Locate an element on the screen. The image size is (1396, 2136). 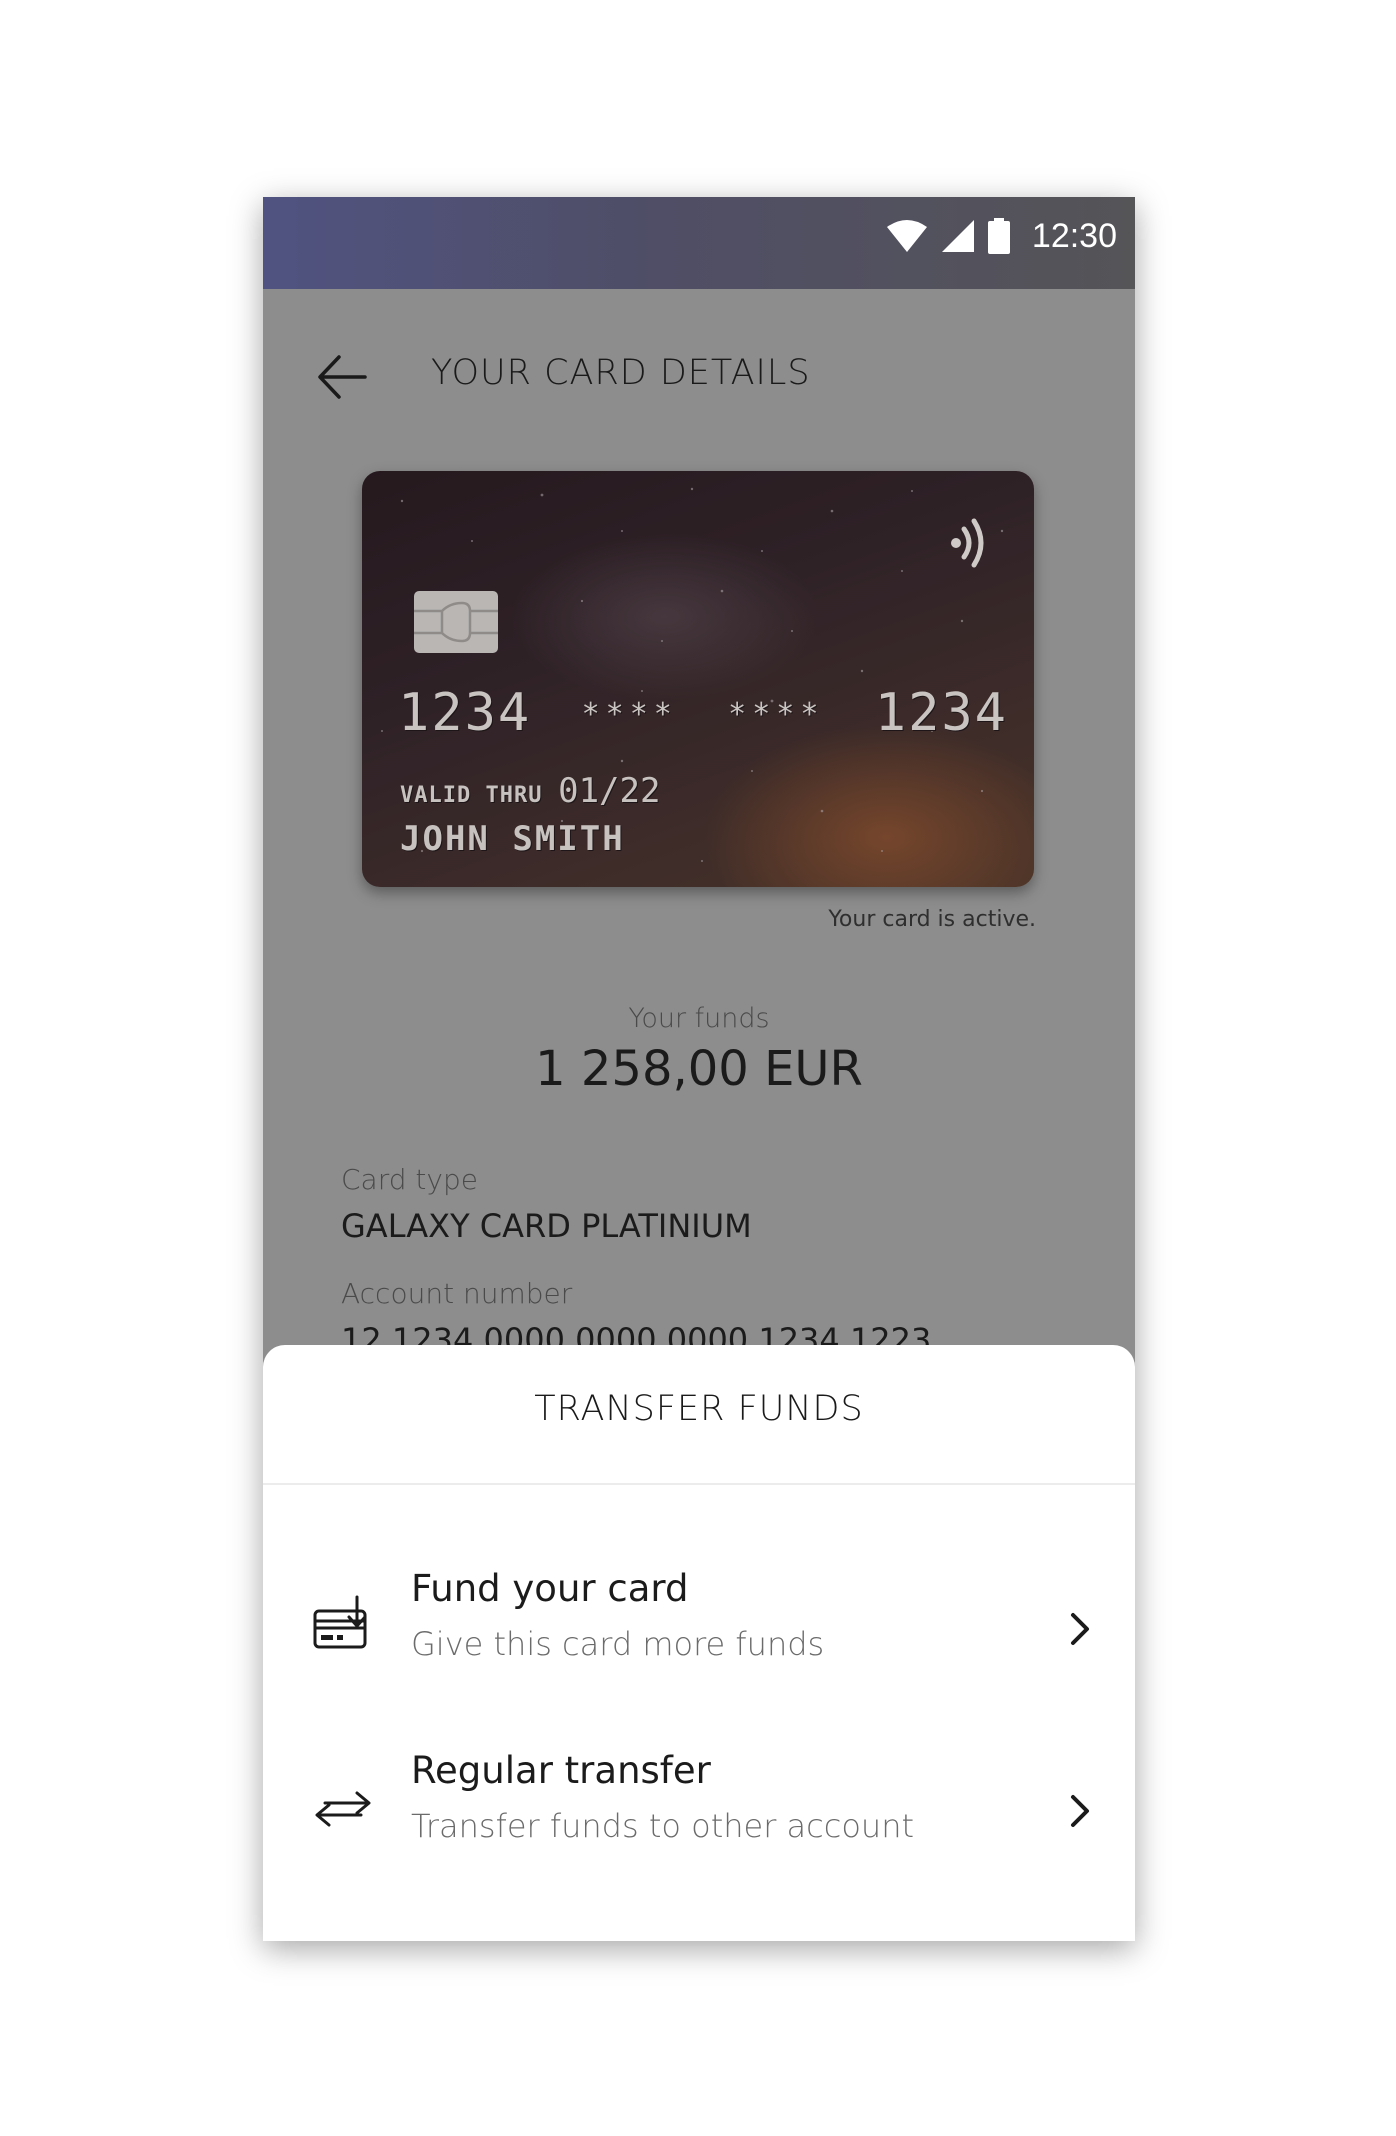
signal-icon is located at coordinates (957, 236).